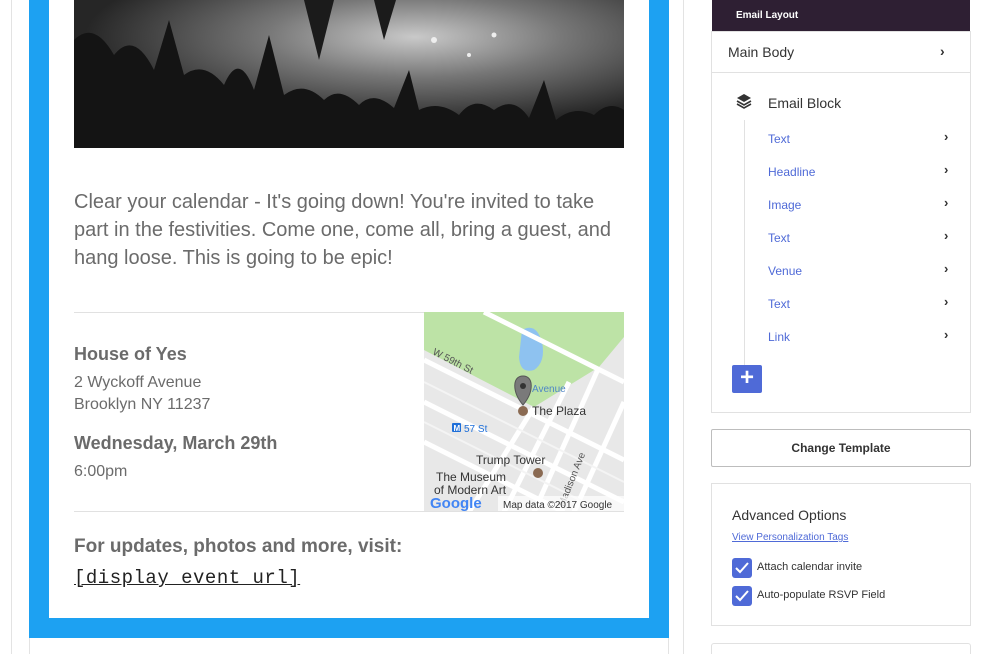 Image resolution: width=998 pixels, height=654 pixels. I want to click on event-date: Wednesday, March 29th, so click(176, 443).